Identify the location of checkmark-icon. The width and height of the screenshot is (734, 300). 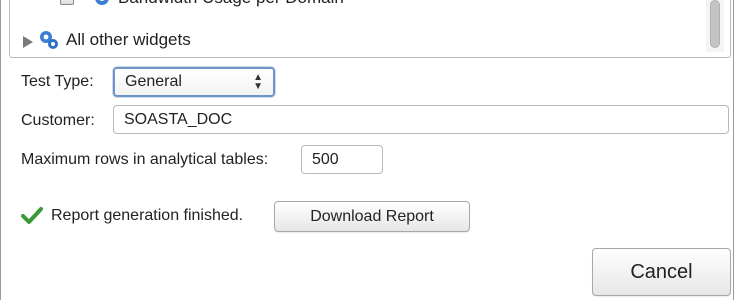
(32, 215).